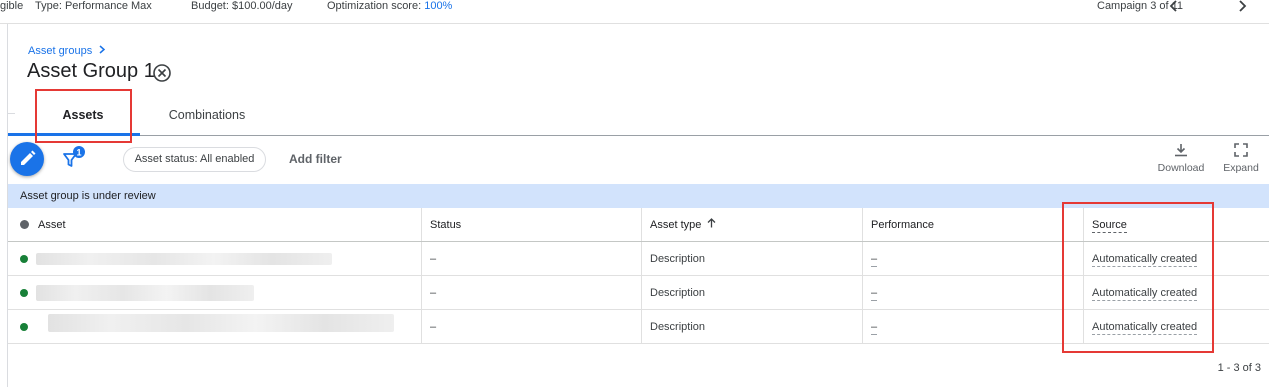 The height and width of the screenshot is (387, 1269). I want to click on highlight-box-source-column, so click(1138, 277).